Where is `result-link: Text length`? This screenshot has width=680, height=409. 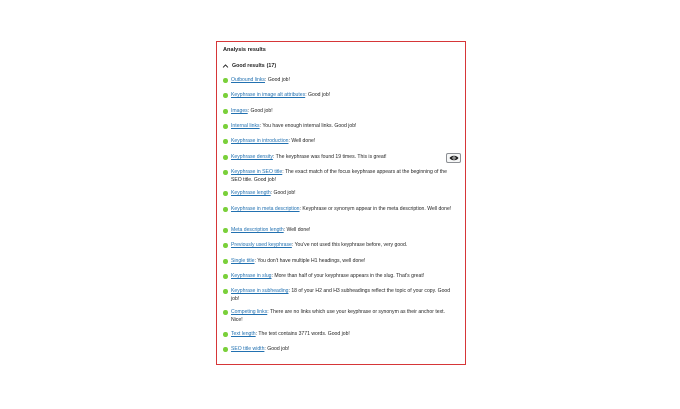
result-link: Text length is located at coordinates (243, 334).